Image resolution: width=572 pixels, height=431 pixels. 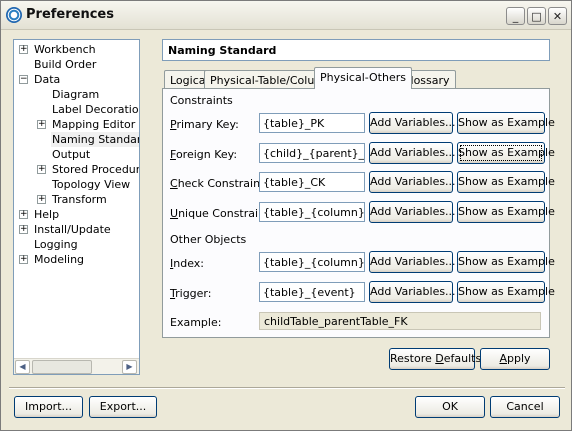 I want to click on close-button: ✕, so click(x=557, y=16).